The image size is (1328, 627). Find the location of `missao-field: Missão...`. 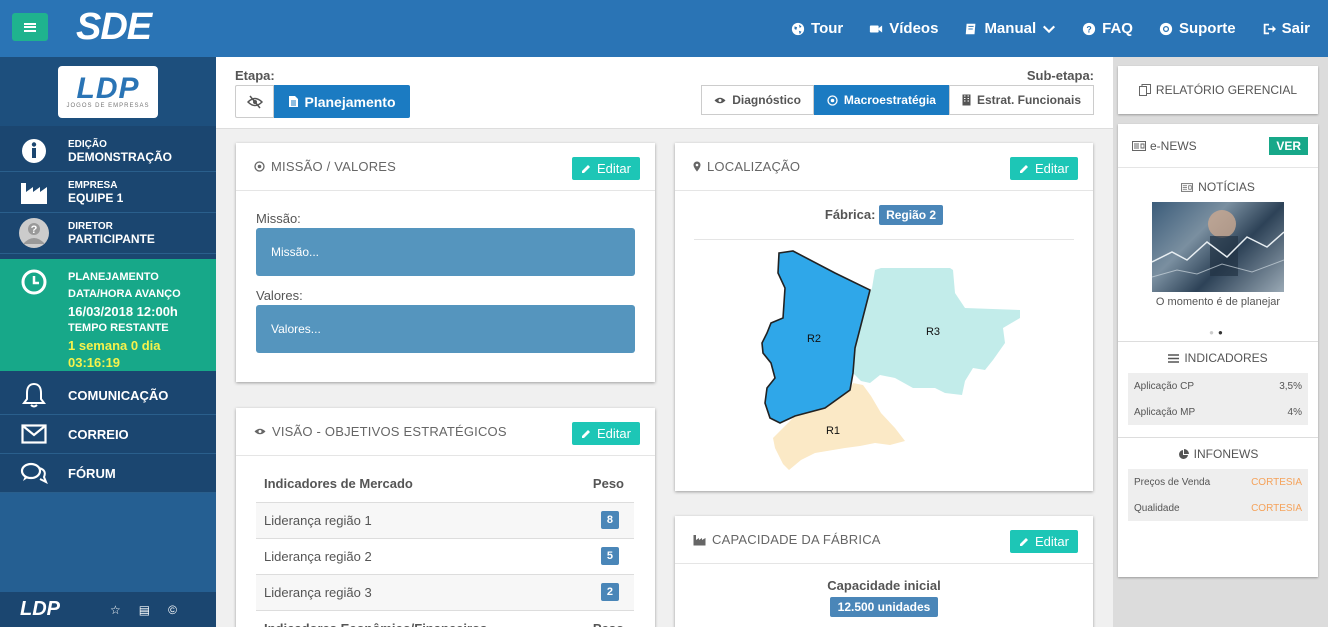

missao-field: Missão... is located at coordinates (445, 252).